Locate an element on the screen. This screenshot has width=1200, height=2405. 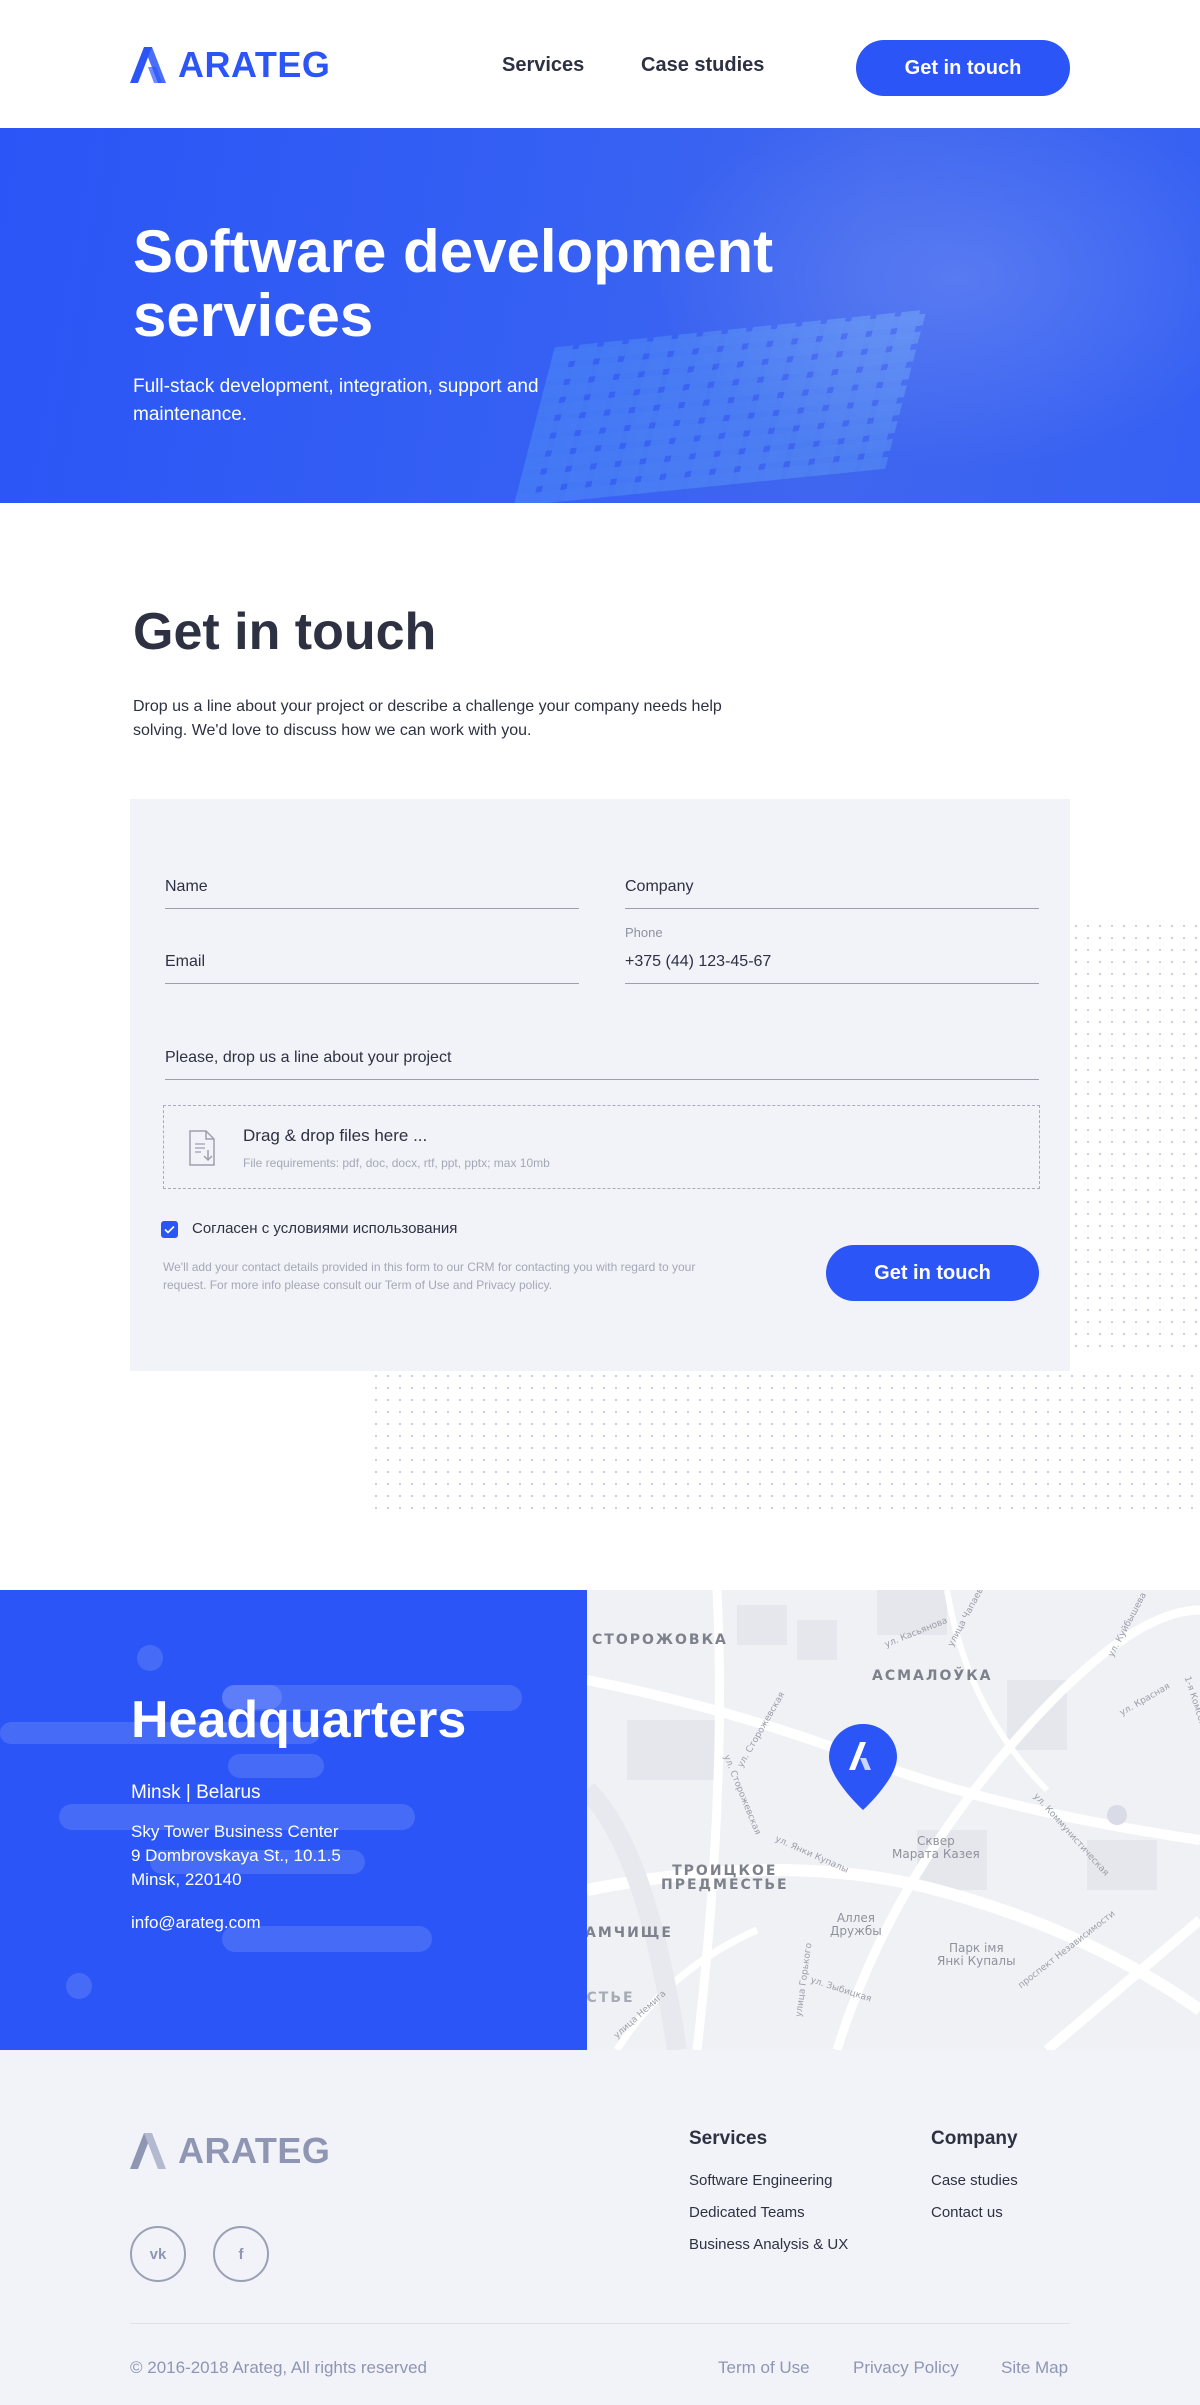
footer-link-software-engineering: Software Engineering is located at coordinates (760, 2180).